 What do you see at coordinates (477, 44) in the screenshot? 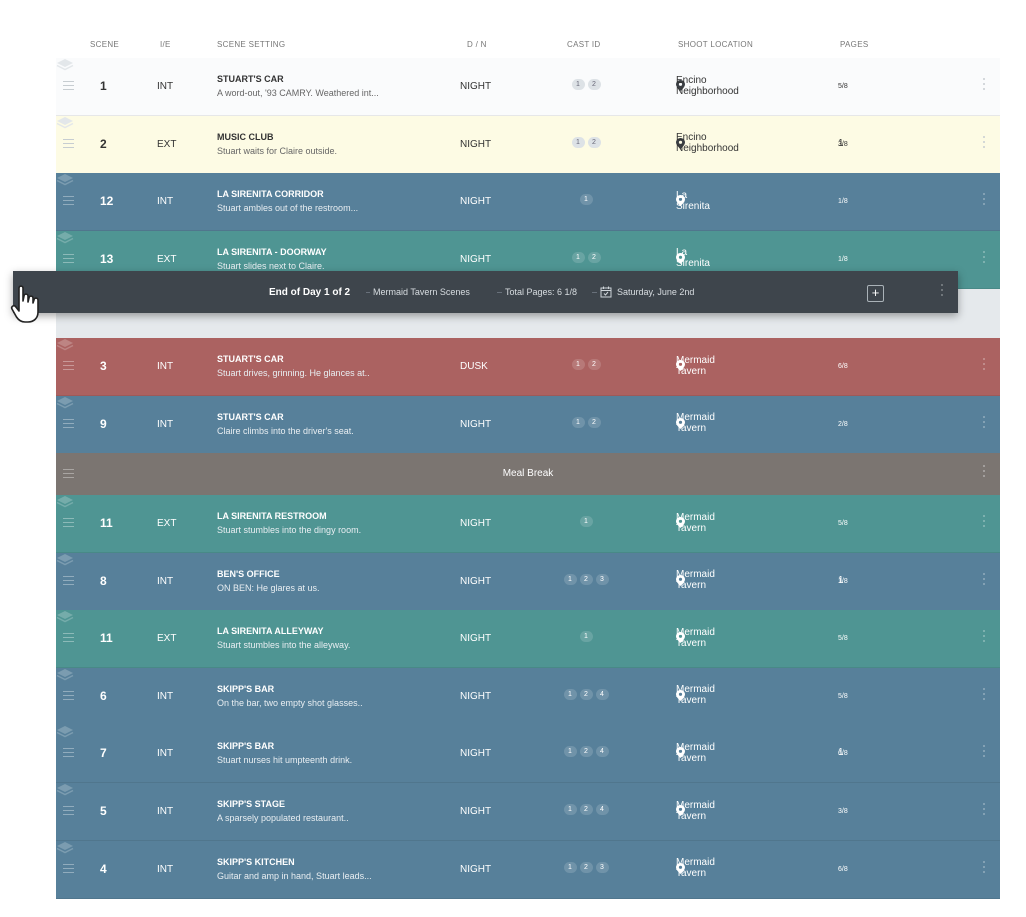
I see `column-header-day-night: D / N` at bounding box center [477, 44].